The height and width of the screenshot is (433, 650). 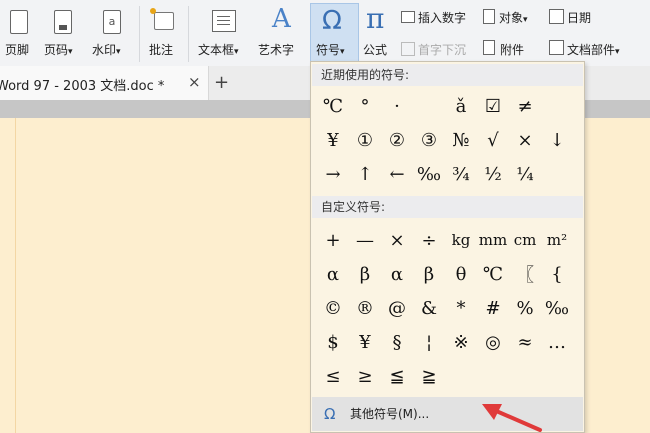 What do you see at coordinates (375, 18) in the screenshot?
I see `pi-icon: π` at bounding box center [375, 18].